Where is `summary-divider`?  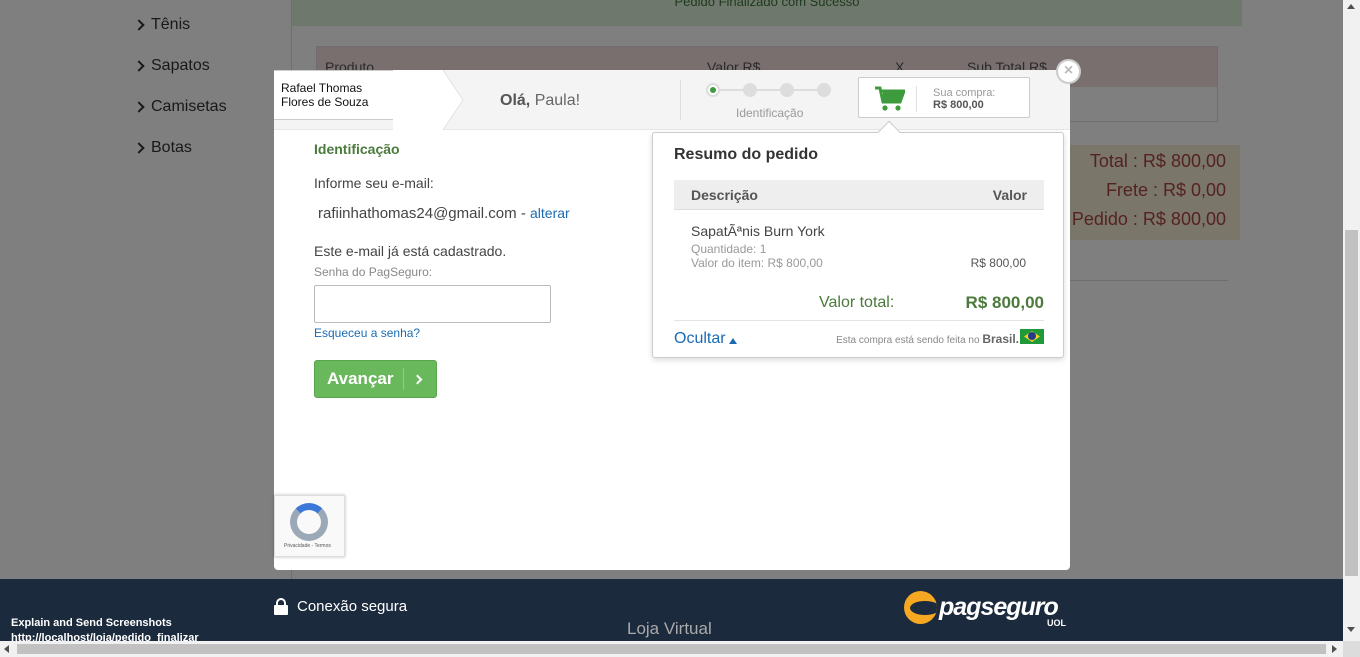
summary-divider is located at coordinates (859, 320).